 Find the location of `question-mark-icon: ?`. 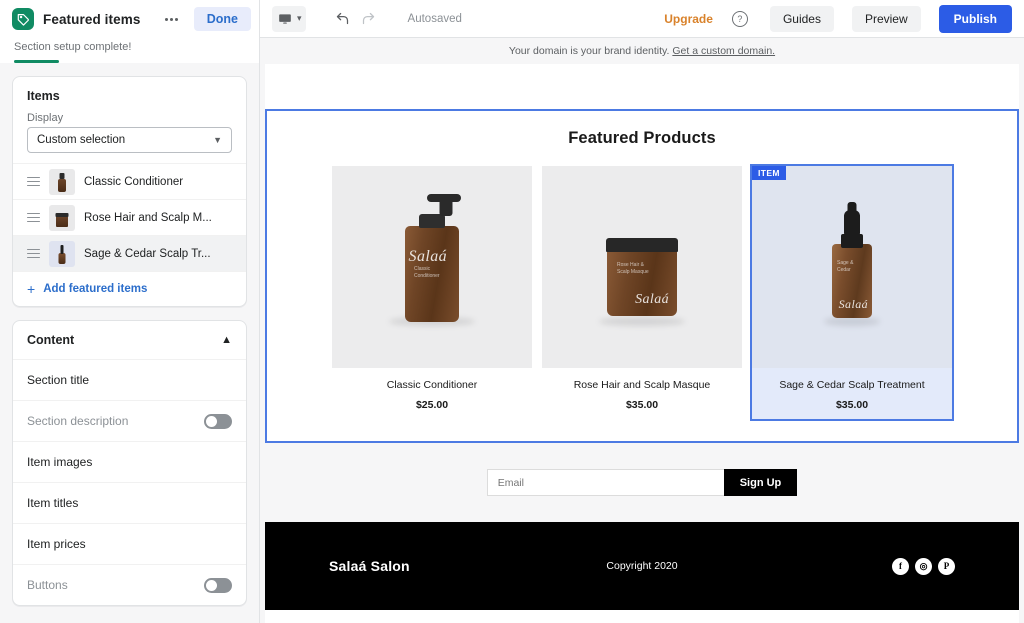

question-mark-icon: ? is located at coordinates (739, 18).